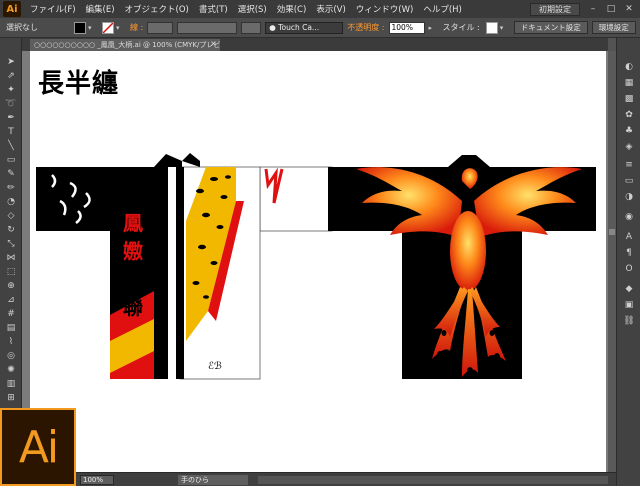  I want to click on menu-window: ウィンドウ(W), so click(385, 9).